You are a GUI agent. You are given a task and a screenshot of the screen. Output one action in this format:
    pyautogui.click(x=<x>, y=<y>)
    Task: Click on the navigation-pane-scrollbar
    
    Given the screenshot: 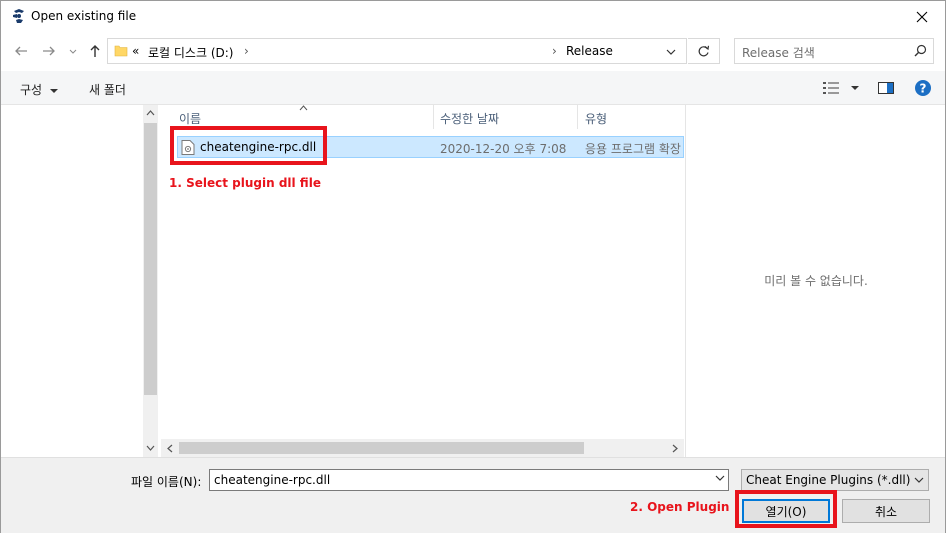 What is the action you would take?
    pyautogui.click(x=150, y=281)
    